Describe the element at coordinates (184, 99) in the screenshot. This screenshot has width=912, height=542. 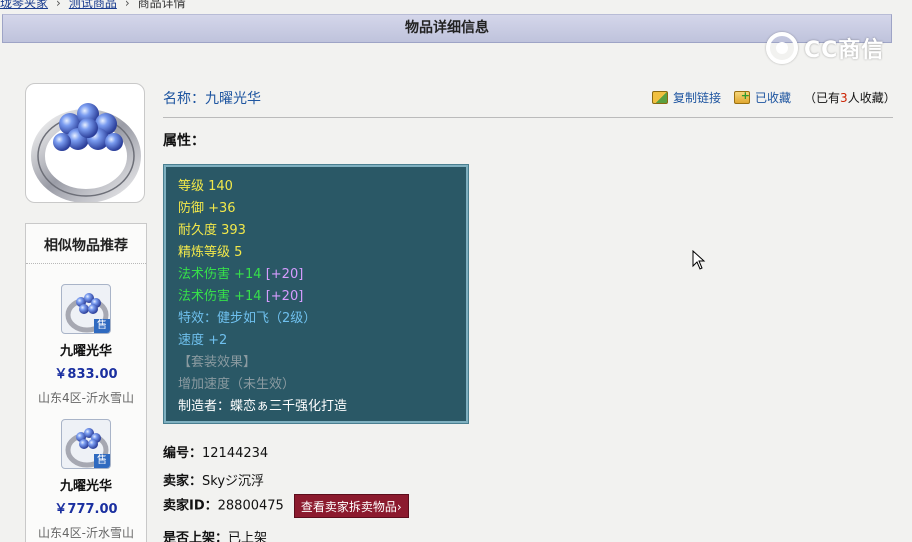
I see `item-name-label: 名称：` at that location.